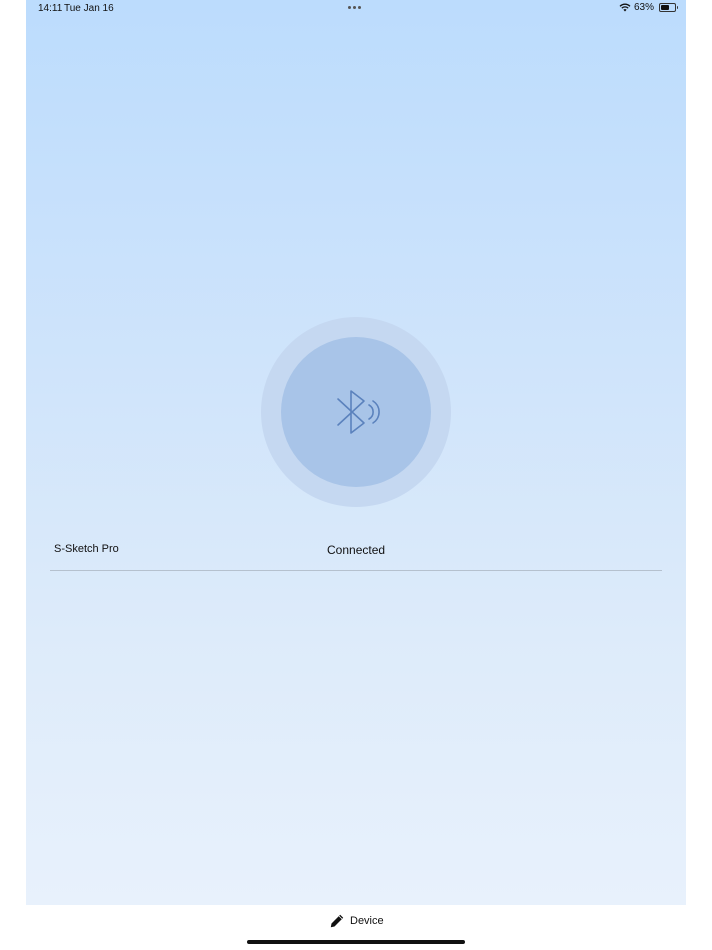 This screenshot has width=712, height=950. I want to click on bluetooth-signal-icon, so click(358, 412).